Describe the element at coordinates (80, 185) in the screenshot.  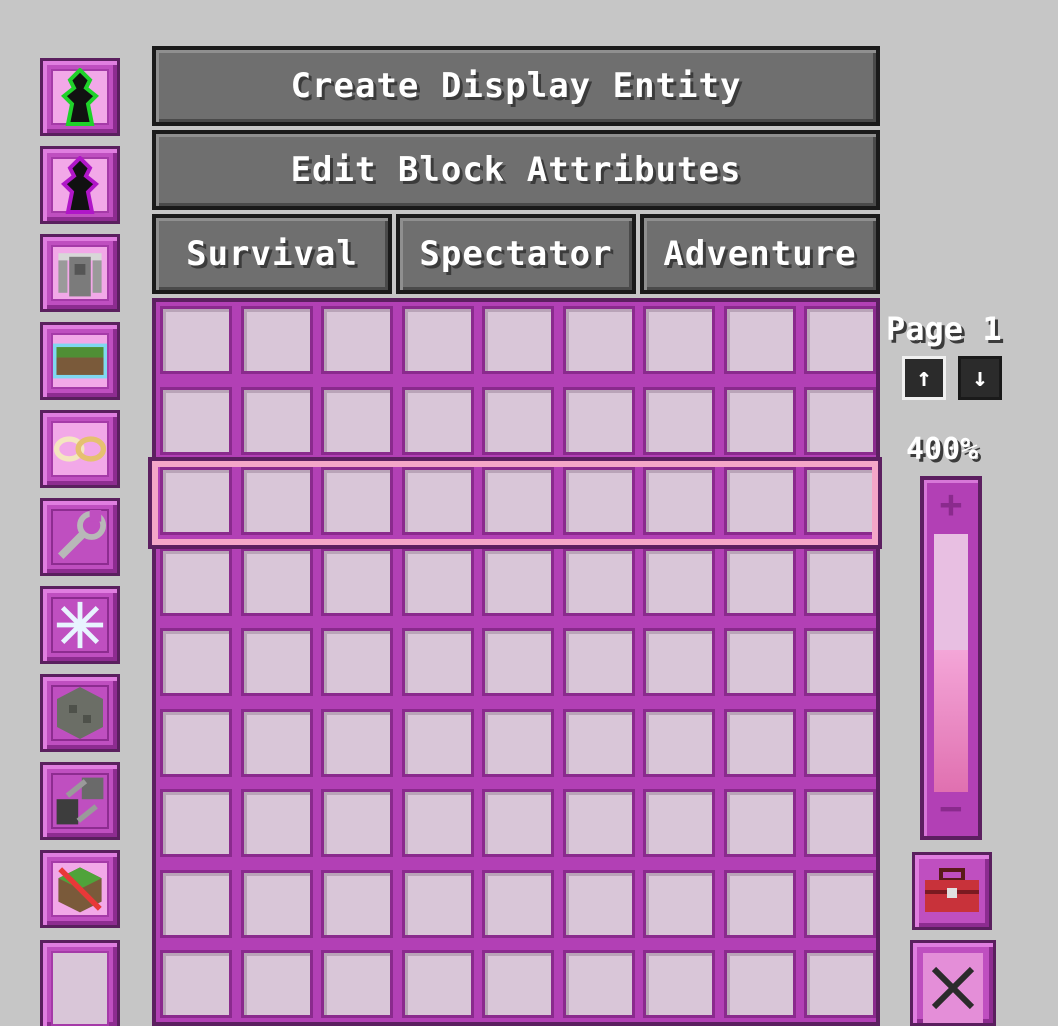
I see `sidebar-item-display-purple` at that location.